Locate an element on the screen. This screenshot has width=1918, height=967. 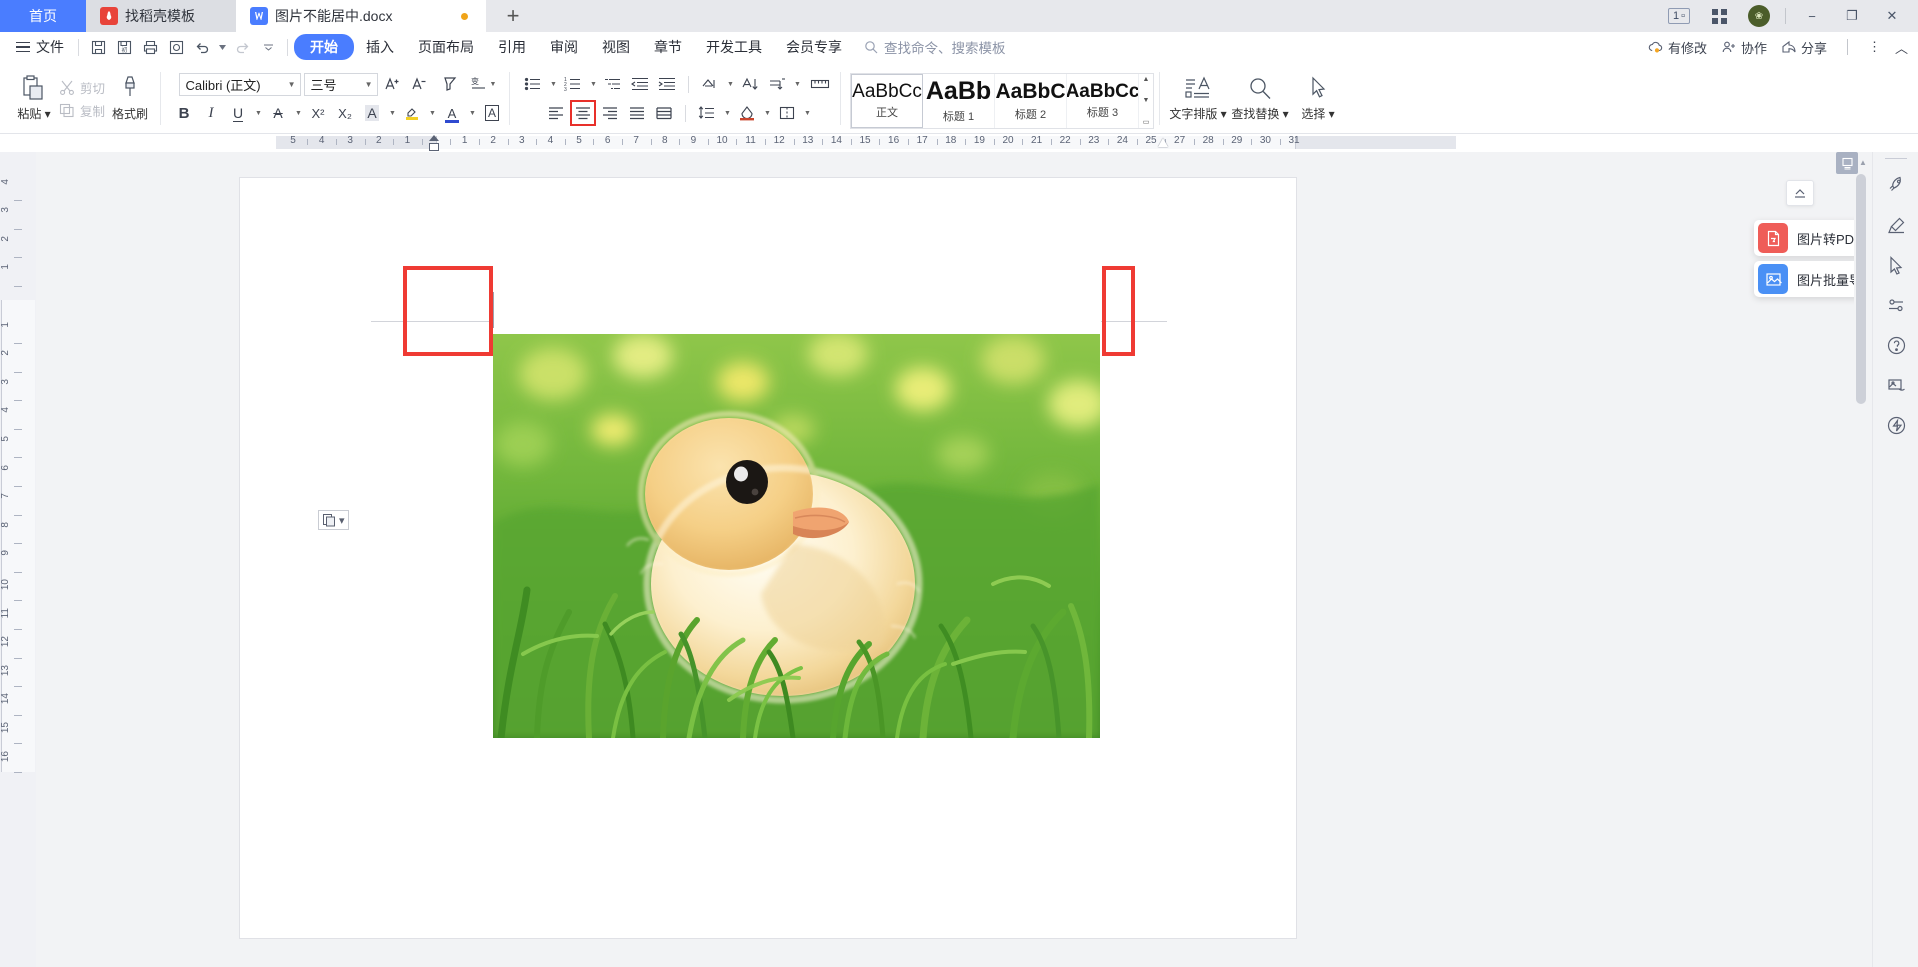
align-right-icon is located at coordinates (610, 113).